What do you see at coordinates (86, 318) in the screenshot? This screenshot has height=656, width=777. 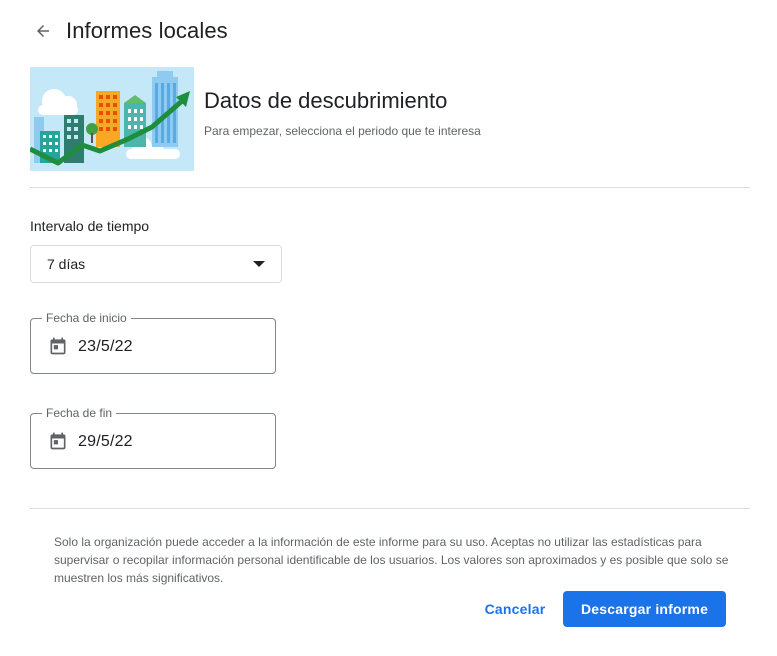 I see `start-date-label: Fecha de inicio` at bounding box center [86, 318].